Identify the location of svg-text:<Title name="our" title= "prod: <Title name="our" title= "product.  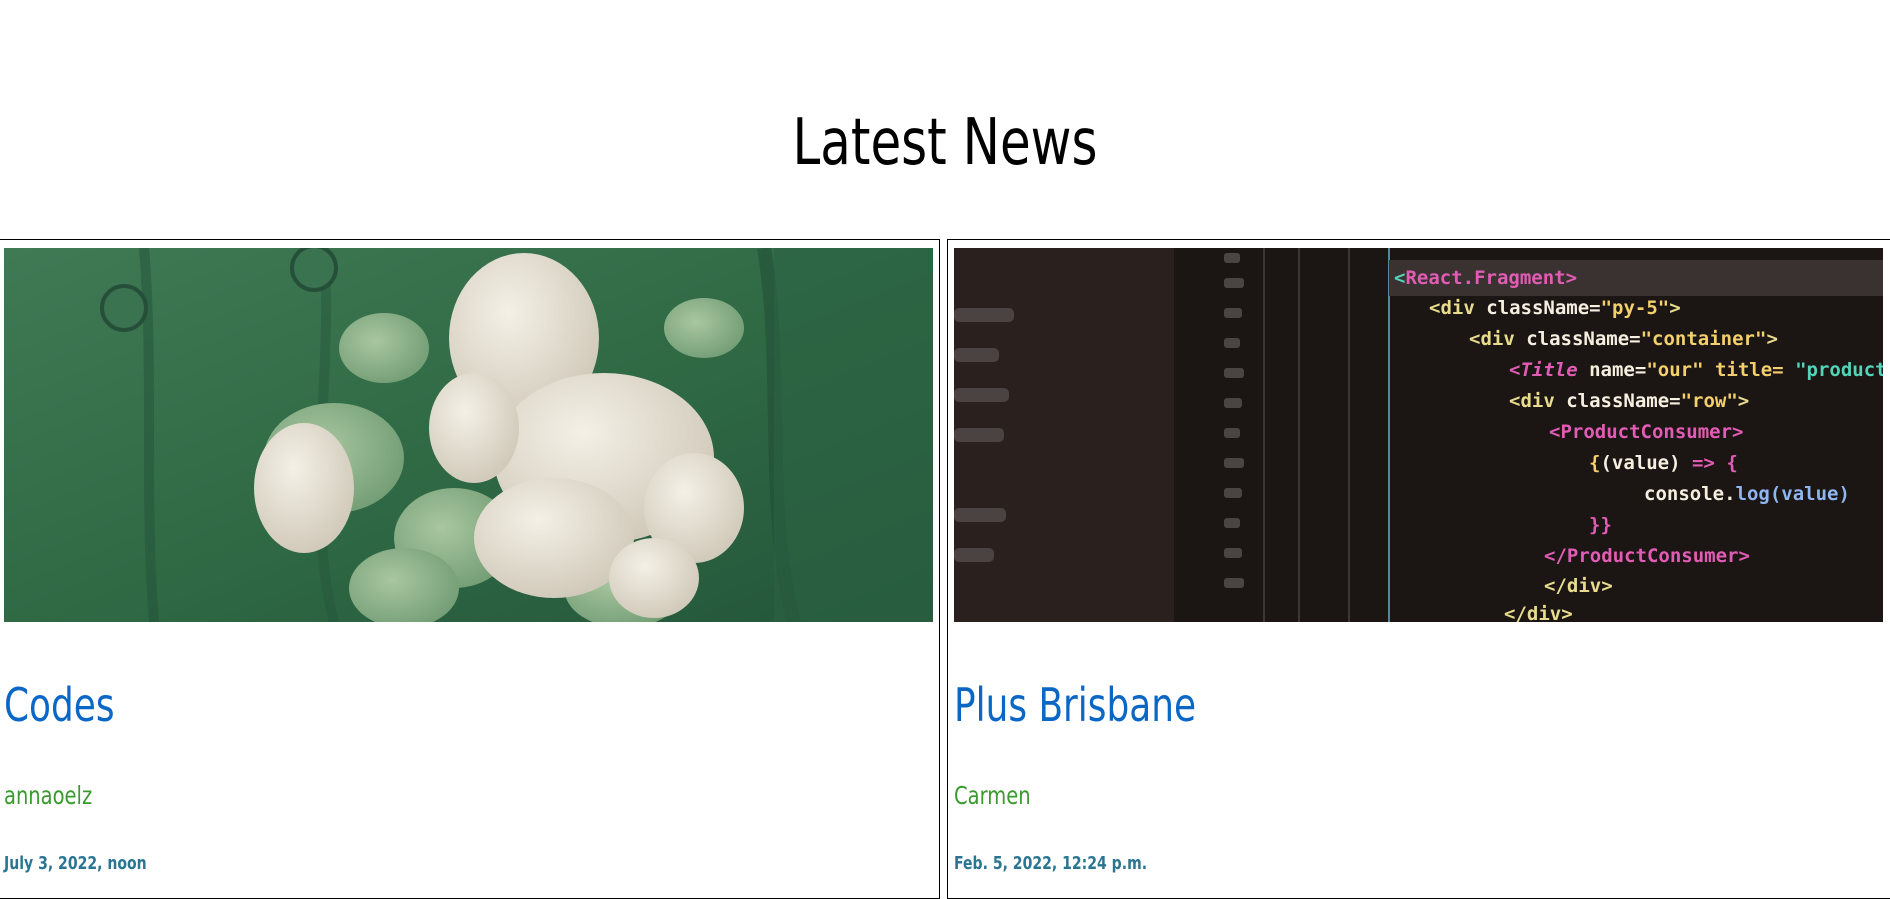
(1696, 370).